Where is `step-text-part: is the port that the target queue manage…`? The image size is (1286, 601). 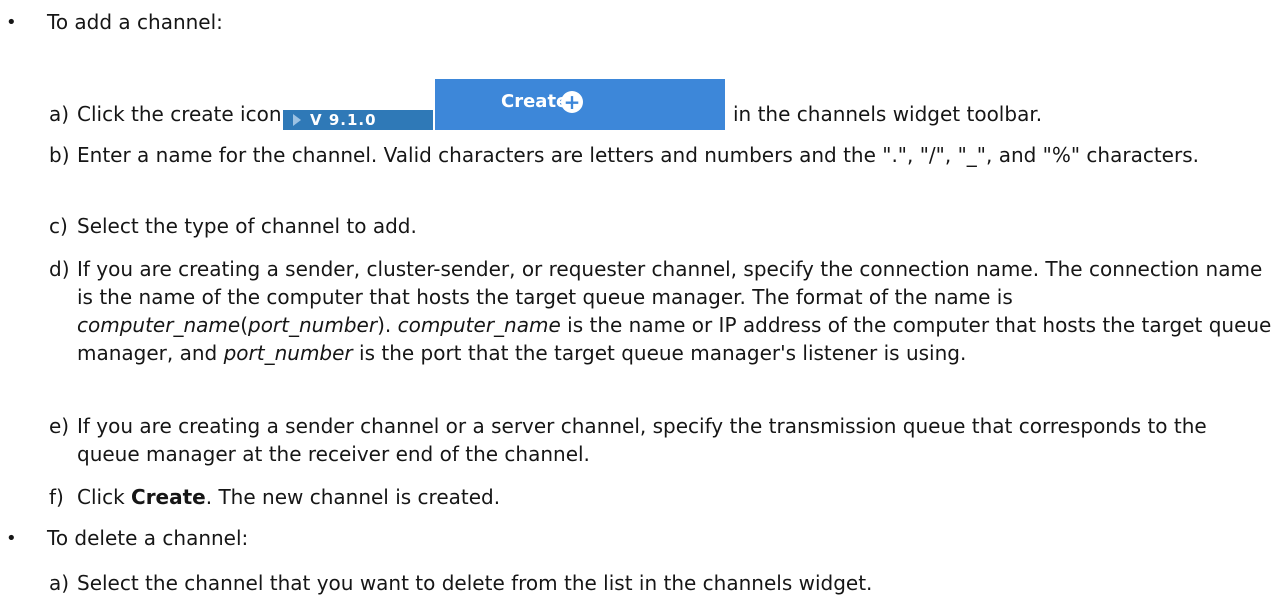 step-text-part: is the port that the target queue manage… is located at coordinates (659, 353).